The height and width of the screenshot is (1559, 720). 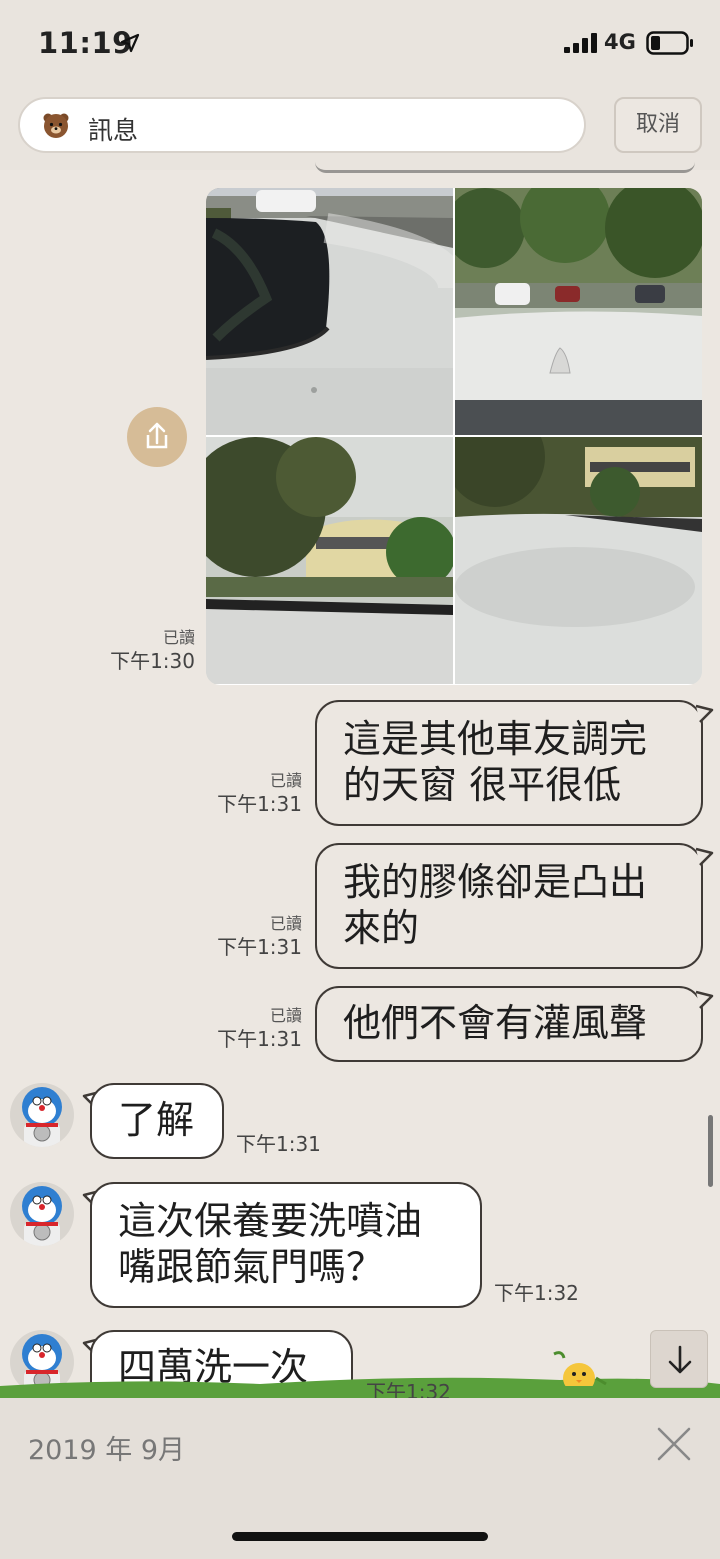 I want to click on cellular-signal-icon, so click(x=580, y=43).